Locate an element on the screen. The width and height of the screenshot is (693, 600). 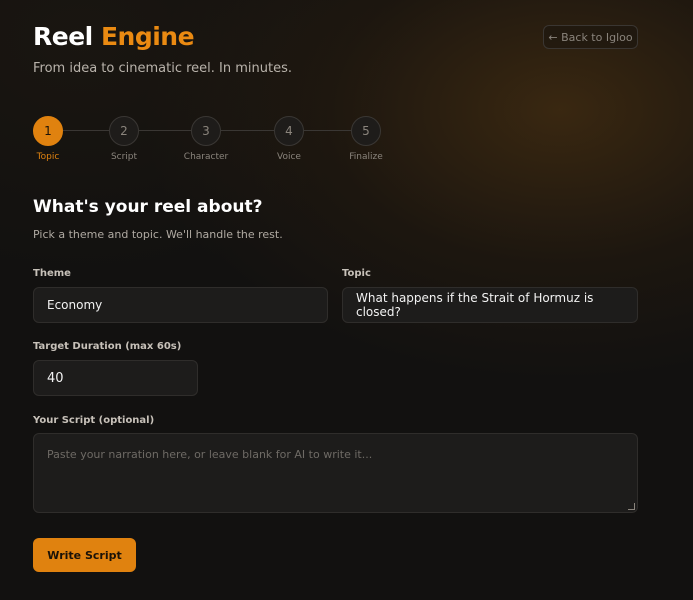
step-character: 3 Character is located at coordinates (206, 139).